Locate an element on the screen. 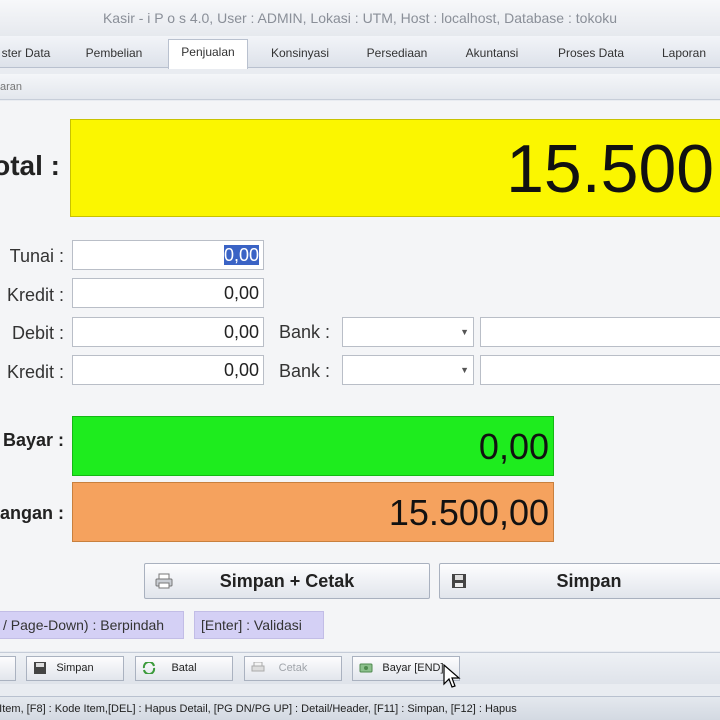  kartu-kredit-value: 0,00 is located at coordinates (241, 370).